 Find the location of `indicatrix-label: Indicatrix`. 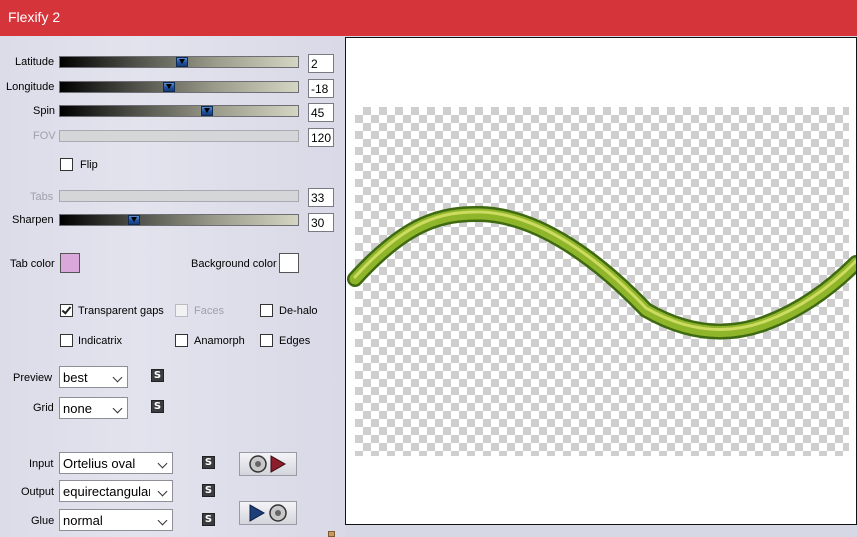

indicatrix-label: Indicatrix is located at coordinates (100, 341).